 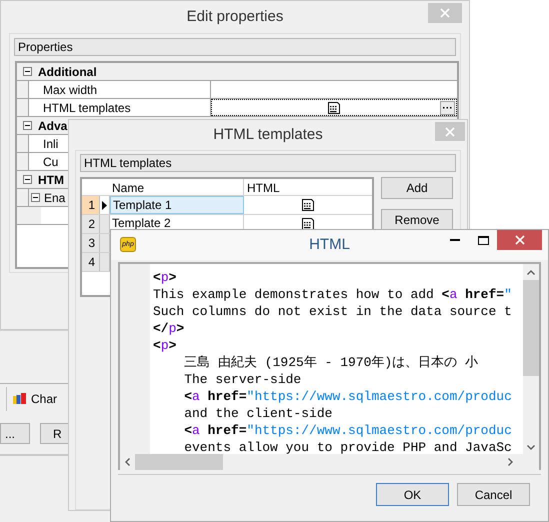 I want to click on category-label: Additional, so click(x=67, y=72).